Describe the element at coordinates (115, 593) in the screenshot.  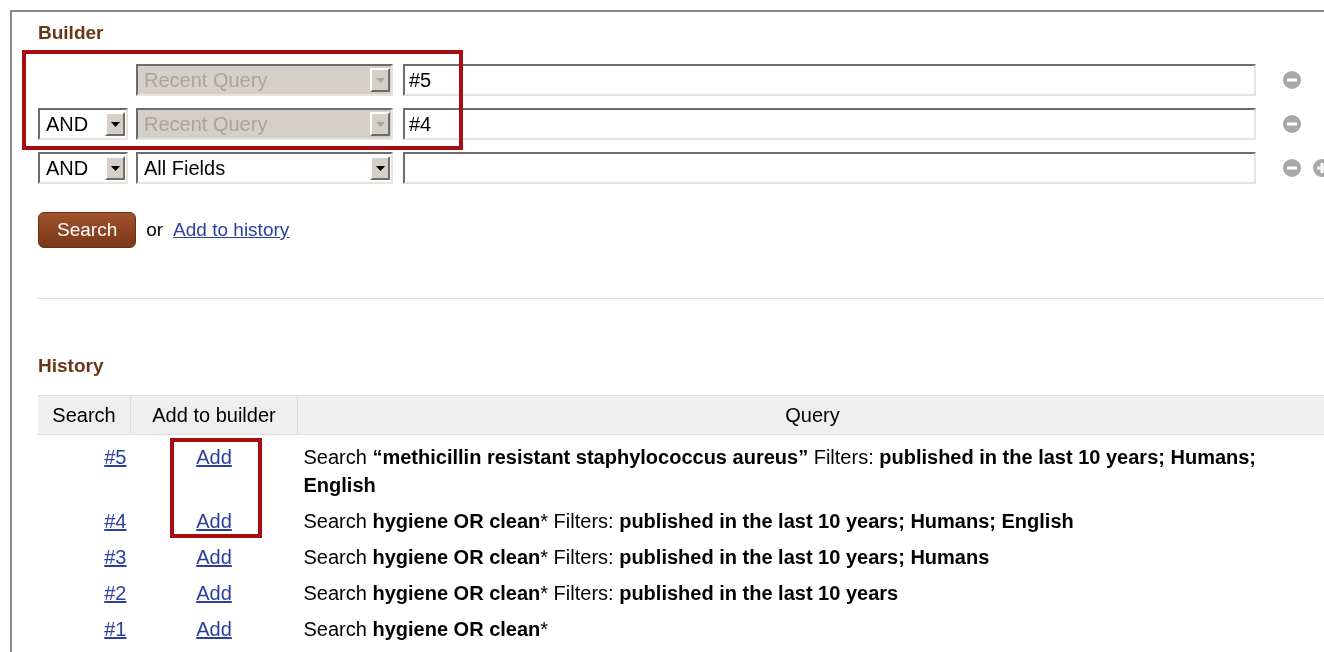
I see `search-number-link: #2` at that location.